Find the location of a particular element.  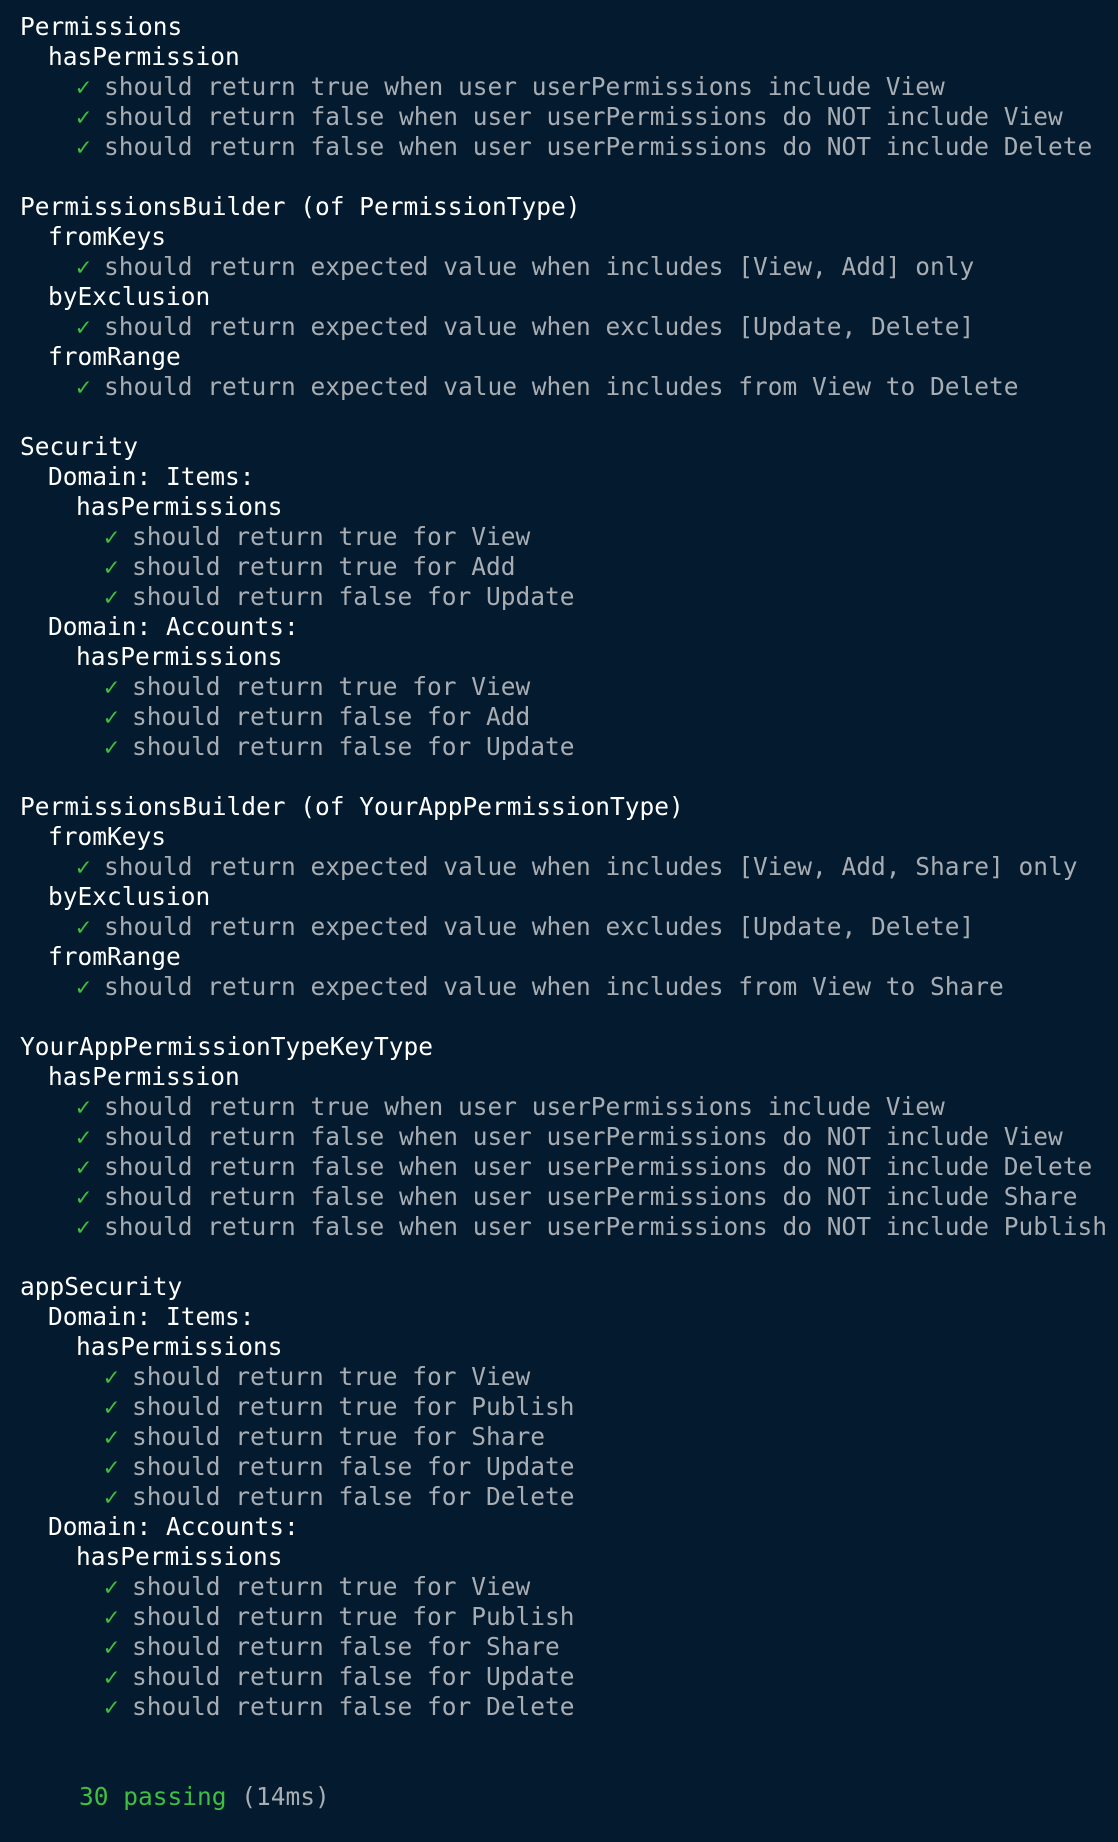

suite-label: YourAppPermissionTypeKeyType is located at coordinates (227, 1046).